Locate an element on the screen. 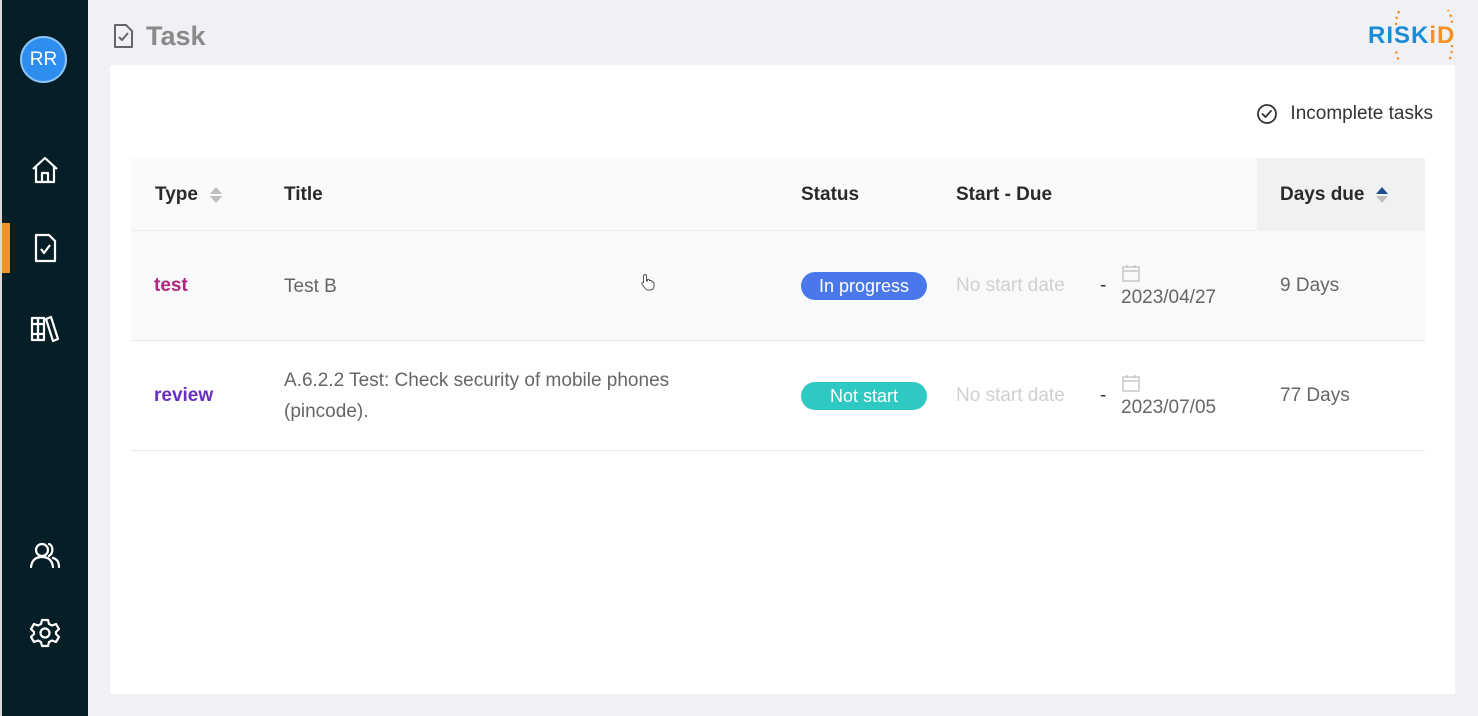 This screenshot has height=716, width=1478. due-date: 2023/04/27 is located at coordinates (1169, 297).